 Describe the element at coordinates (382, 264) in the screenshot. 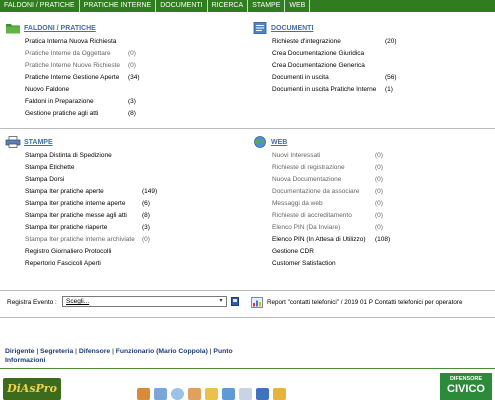

I see `web-item: Customer Satisfaction` at that location.